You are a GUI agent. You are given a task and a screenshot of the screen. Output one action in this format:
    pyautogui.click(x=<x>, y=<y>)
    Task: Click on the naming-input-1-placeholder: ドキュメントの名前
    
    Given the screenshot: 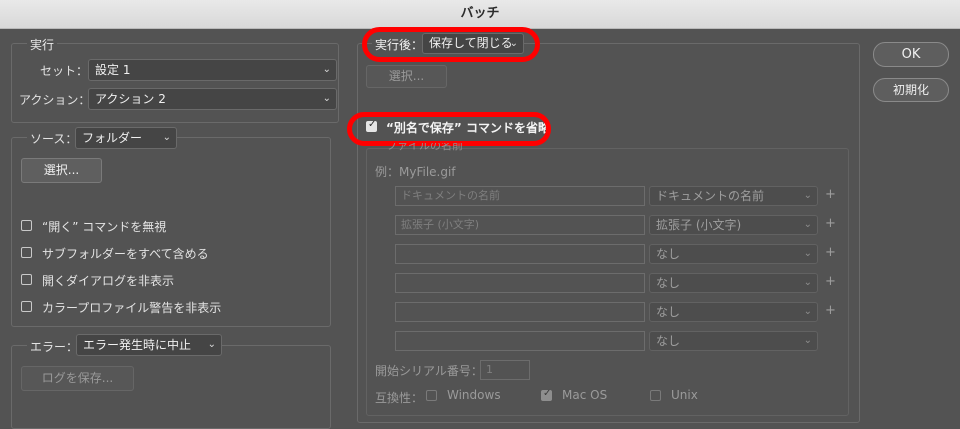 What is the action you would take?
    pyautogui.click(x=450, y=195)
    